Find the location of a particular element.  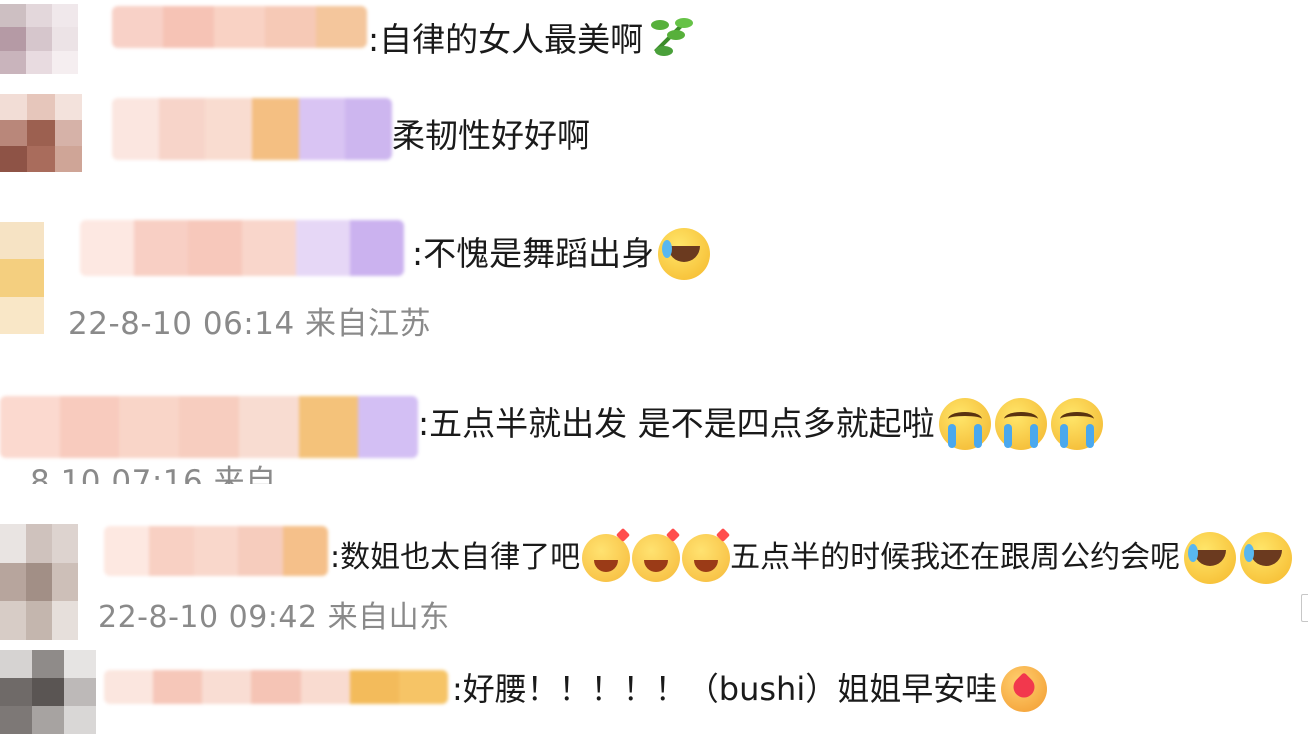

comment-text: :不愧是舞蹈出身 is located at coordinates (533, 253).